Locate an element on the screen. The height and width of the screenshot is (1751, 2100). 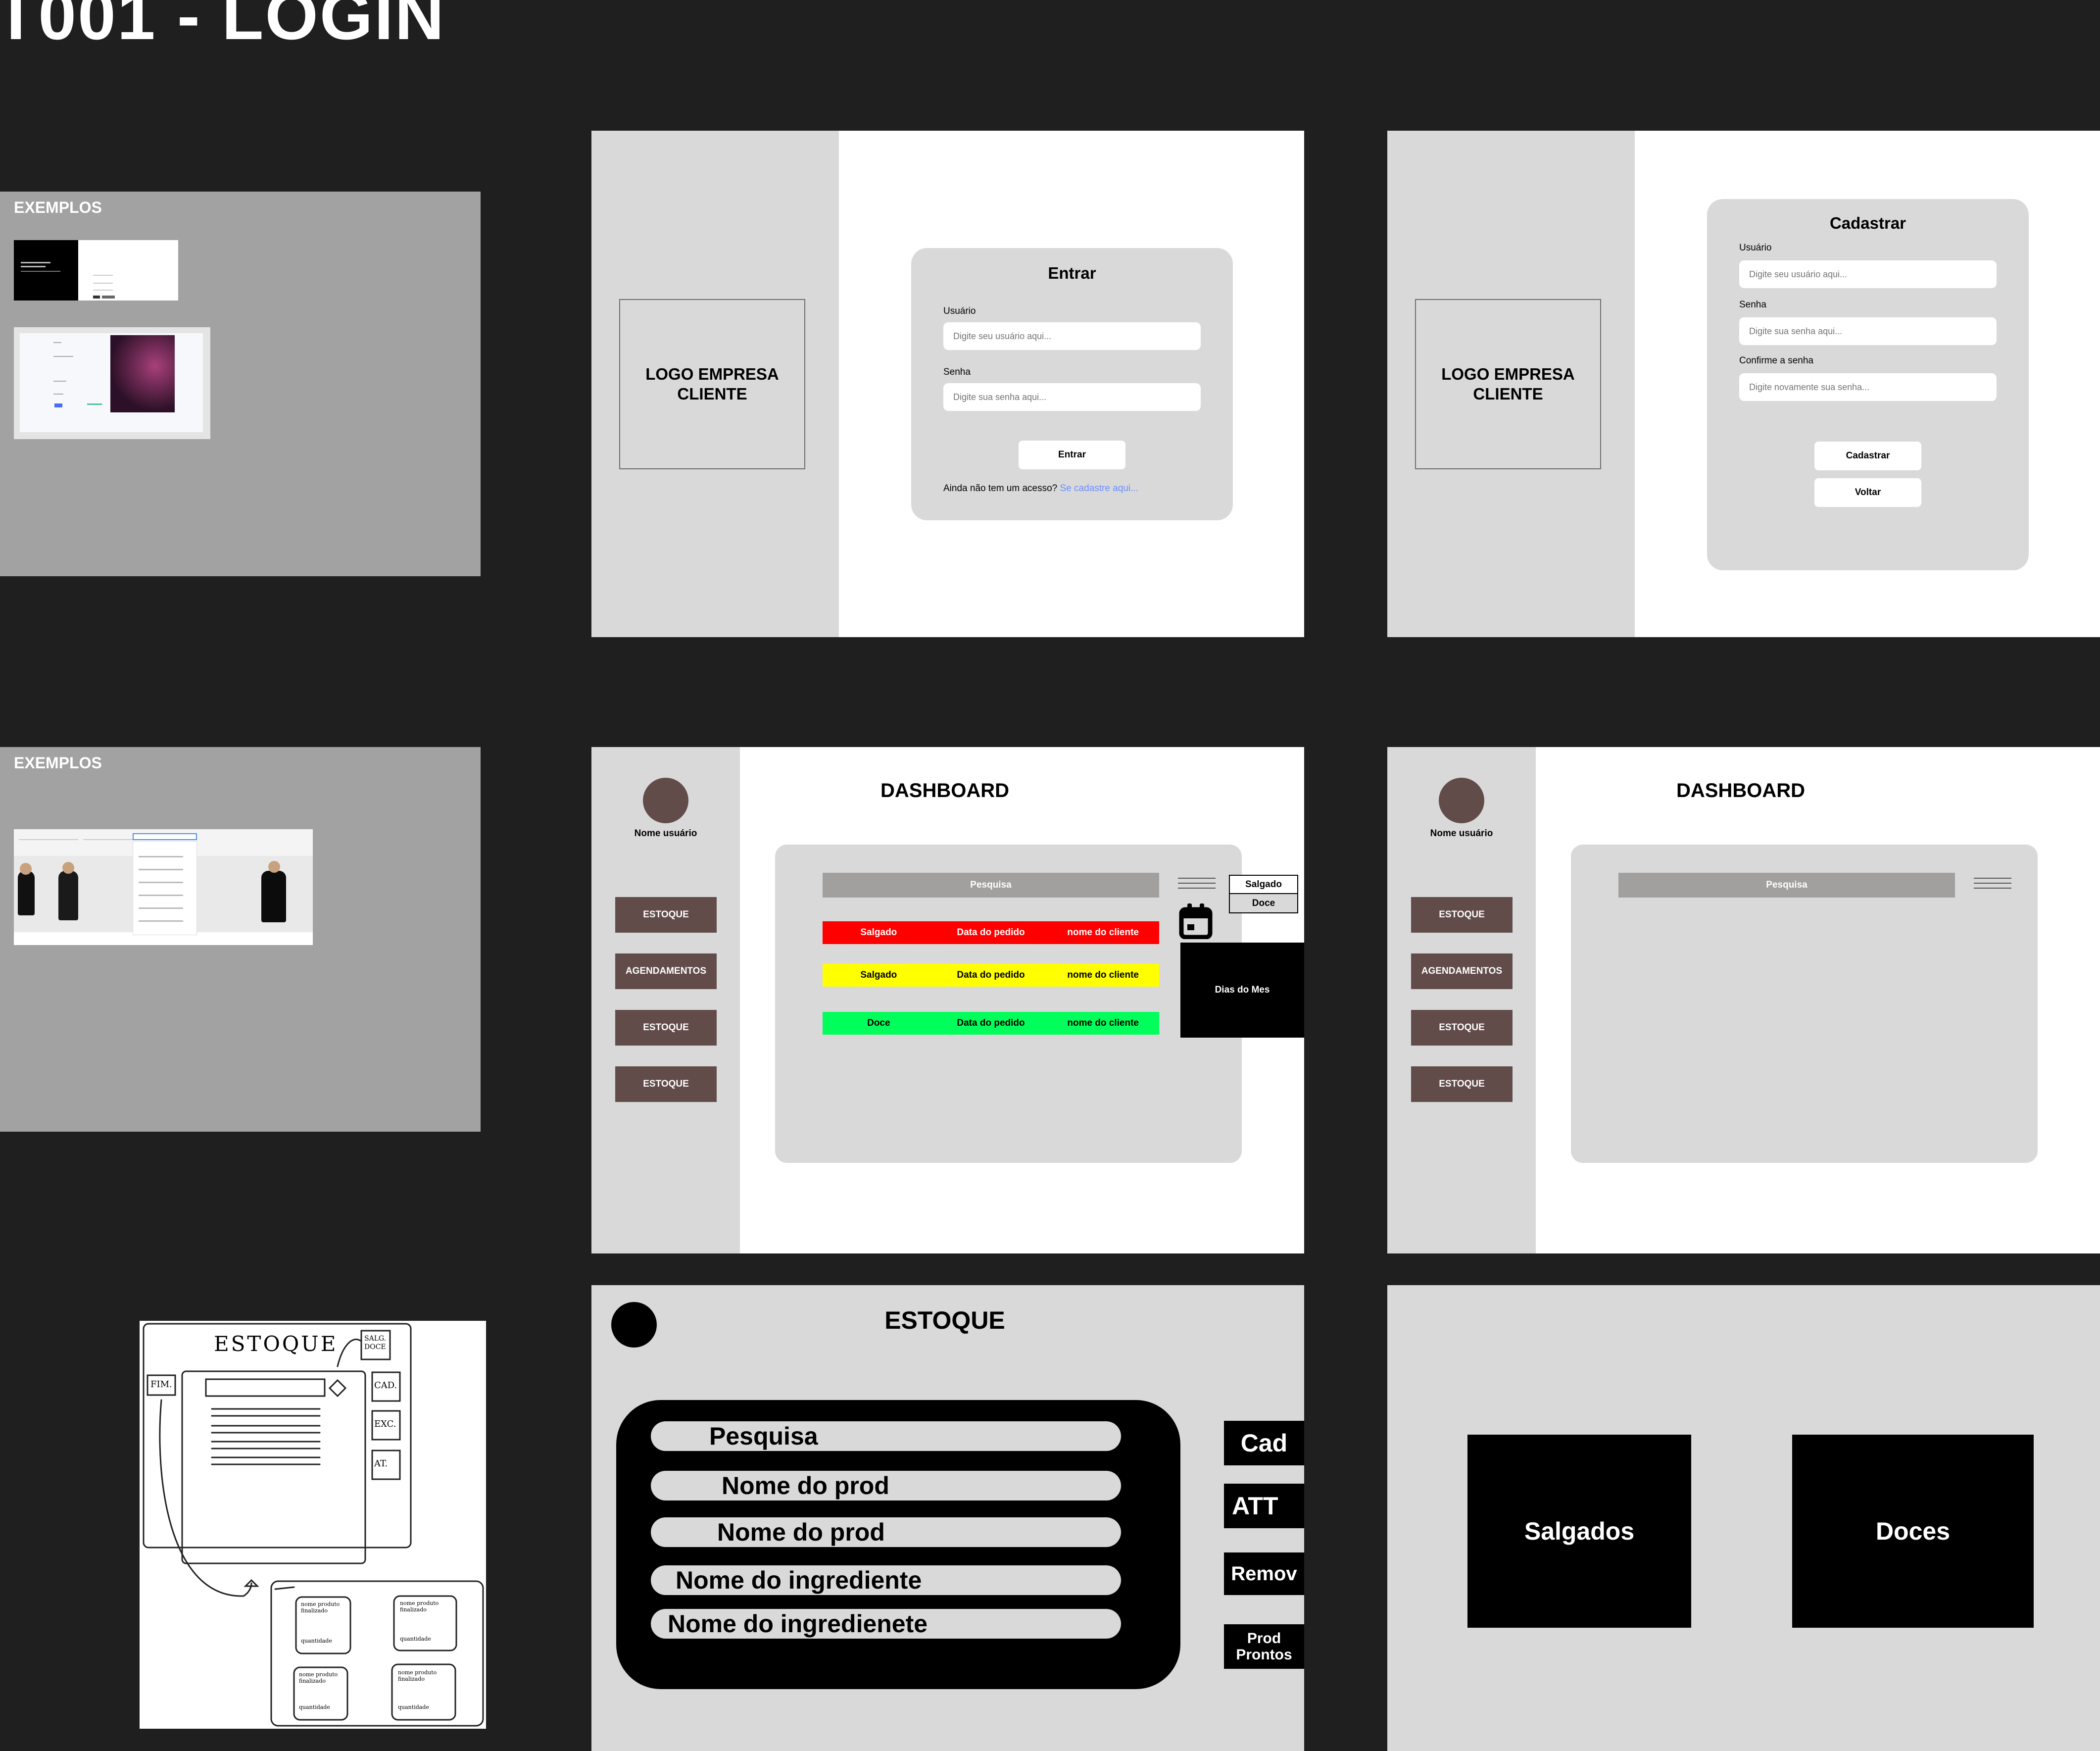
stock-item: Nome do ingredienete is located at coordinates (886, 1624).